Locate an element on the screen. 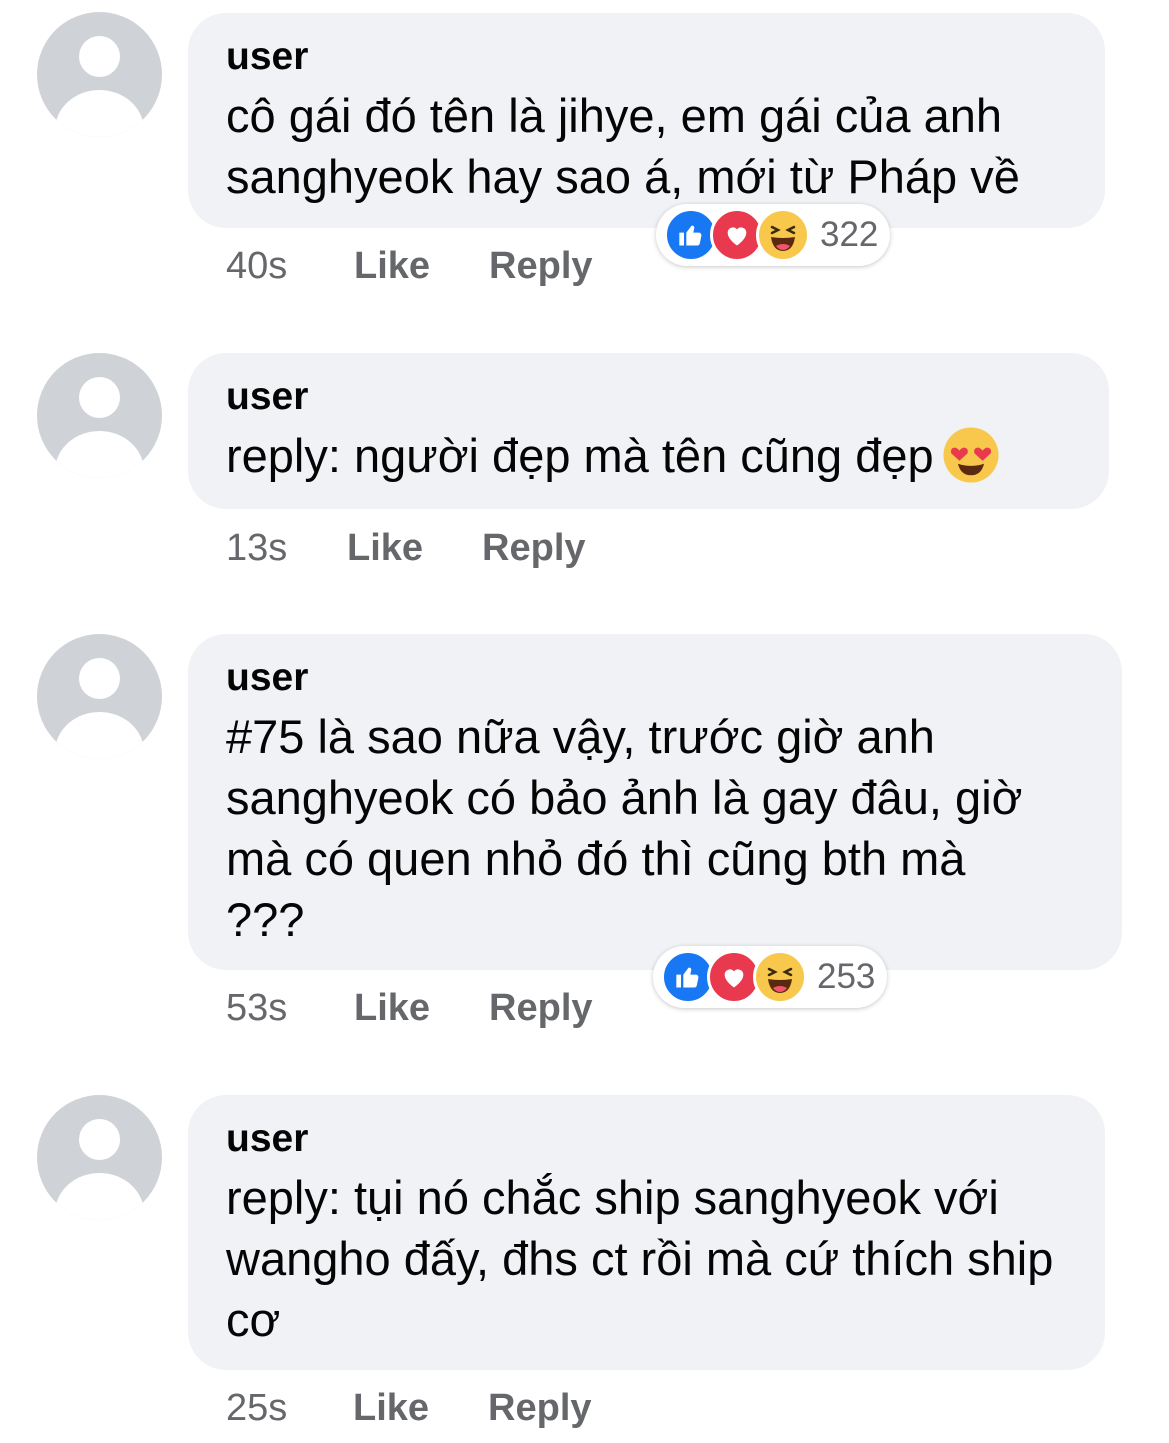 The width and height of the screenshot is (1169, 1443). reactions-summary: 253 is located at coordinates (770, 977).